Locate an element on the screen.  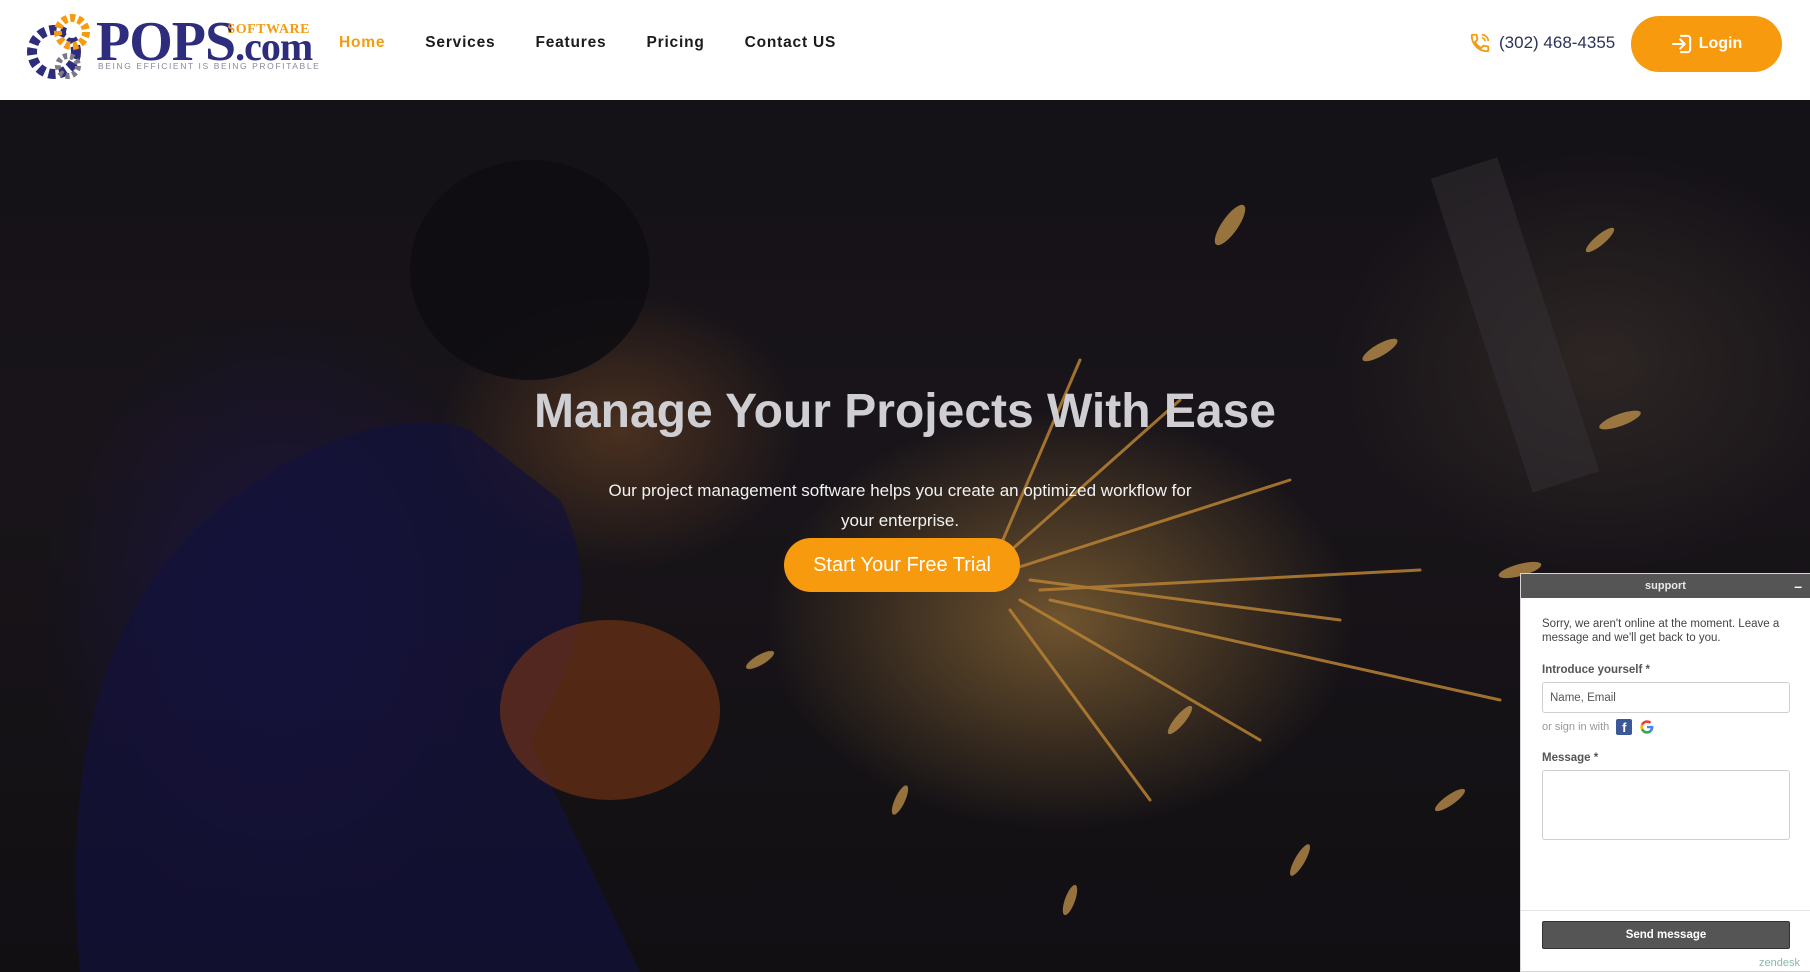
minimize-icon: – is located at coordinates (1798, 586).